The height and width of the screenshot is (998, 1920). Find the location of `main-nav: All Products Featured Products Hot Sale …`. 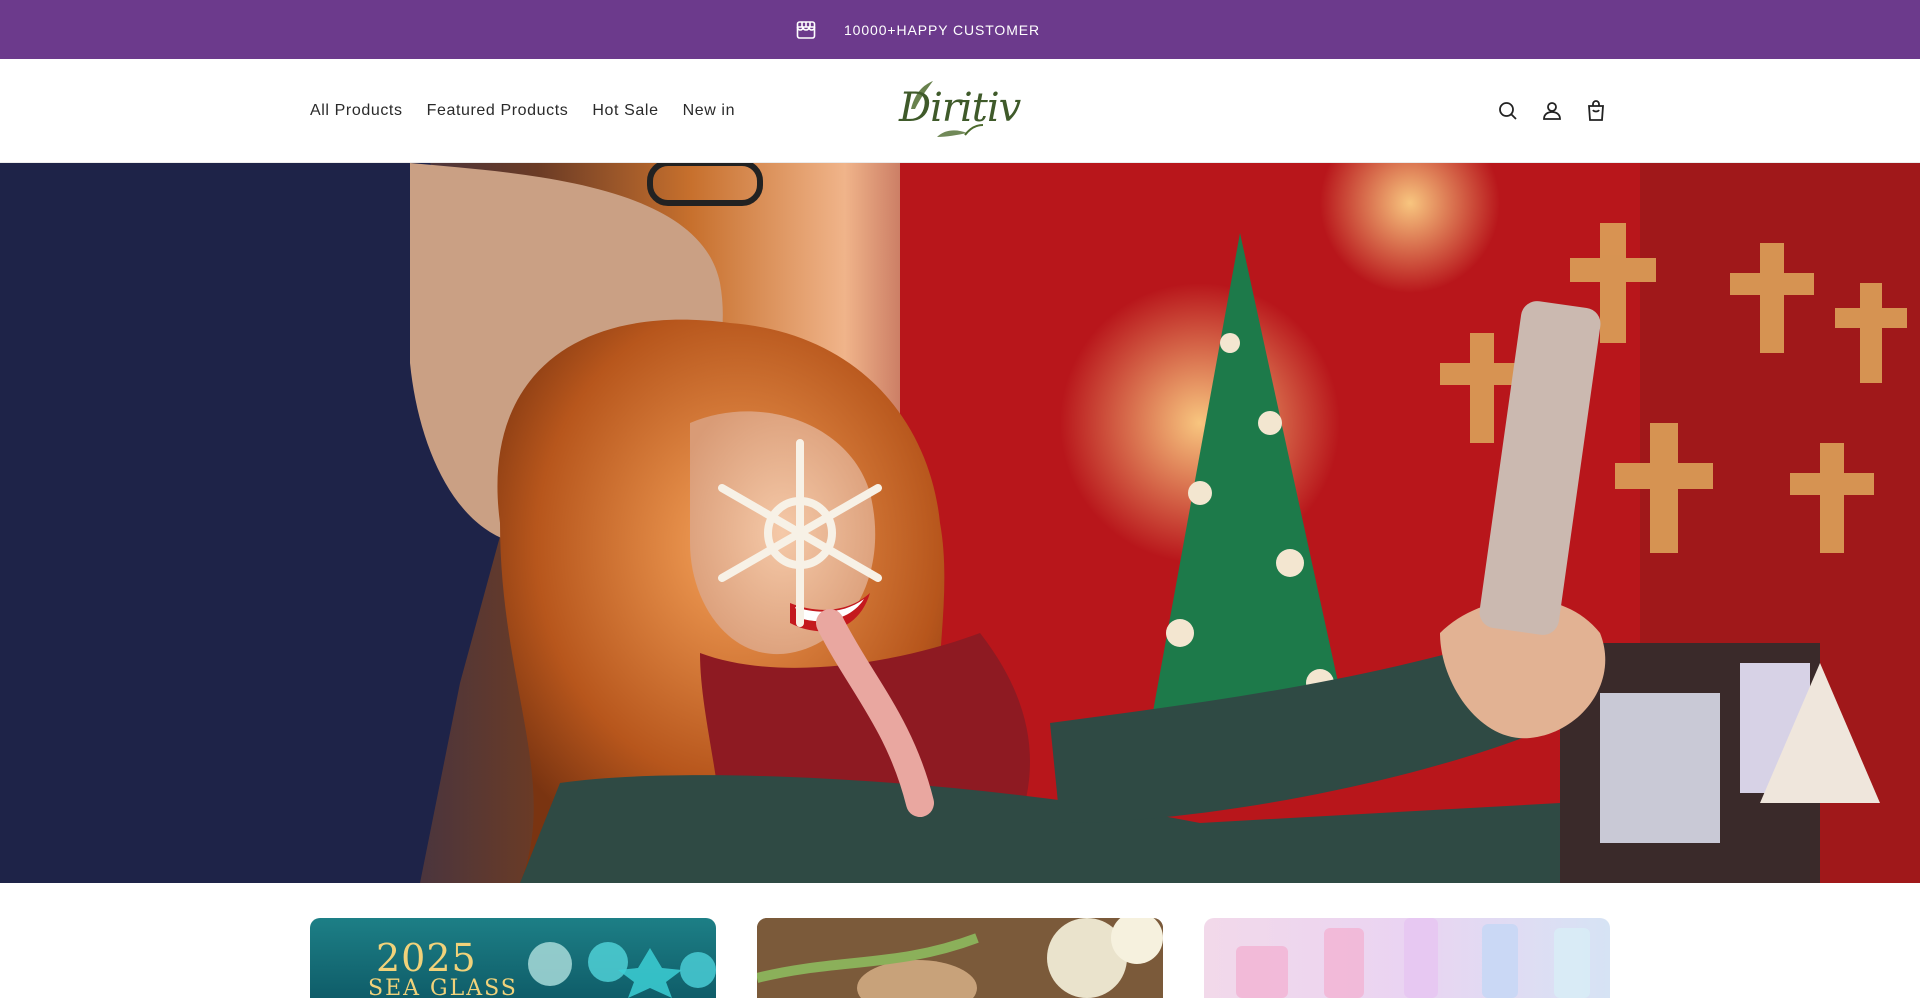

main-nav: All Products Featured Products Hot Sale … is located at coordinates (522, 111).